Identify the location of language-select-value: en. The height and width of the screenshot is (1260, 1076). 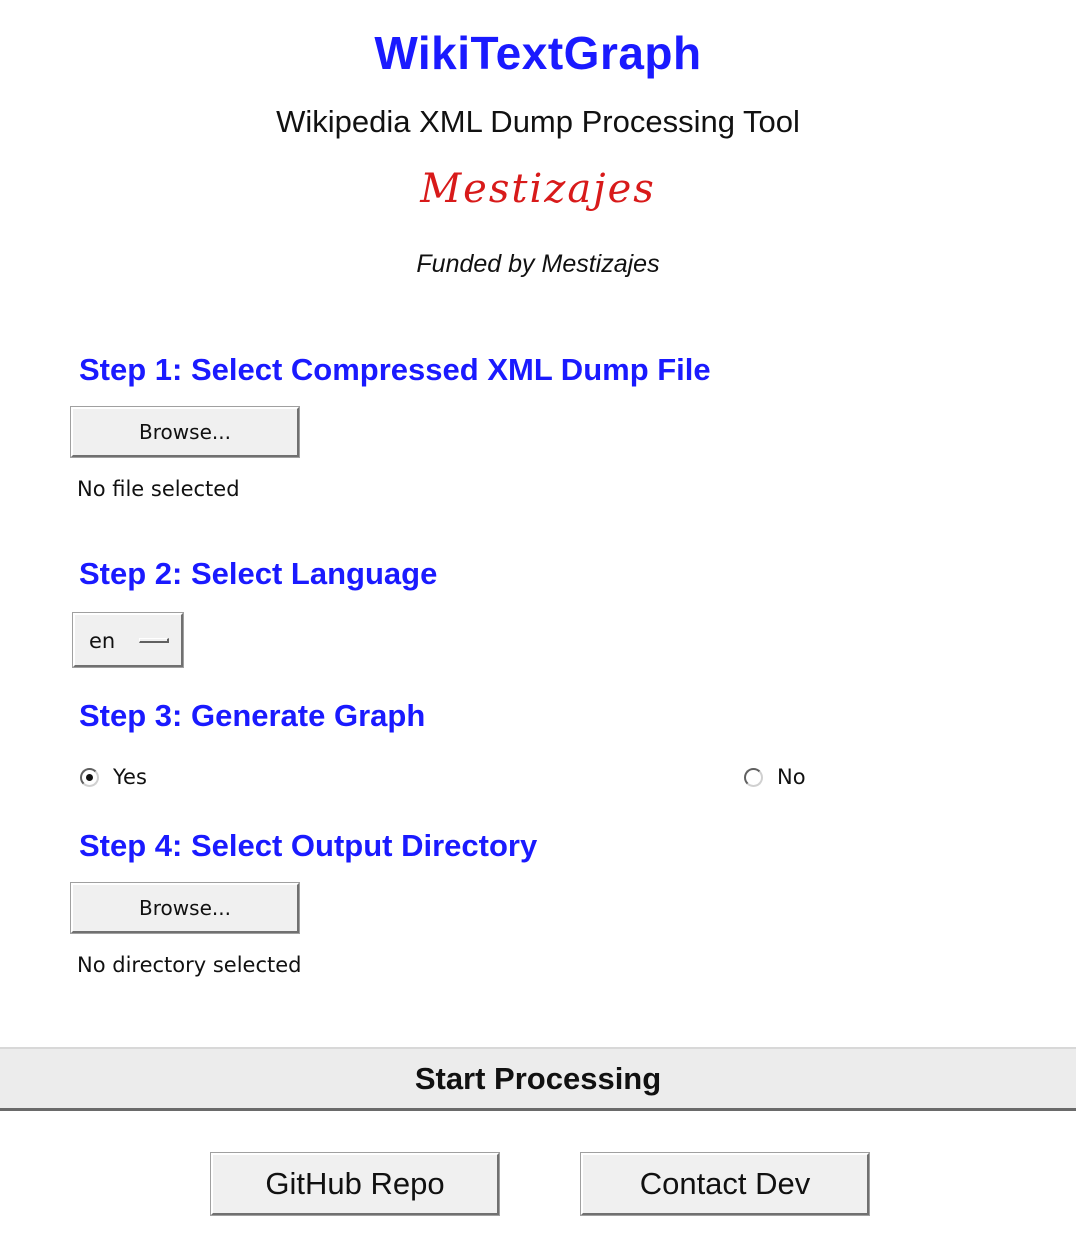
(102, 641).